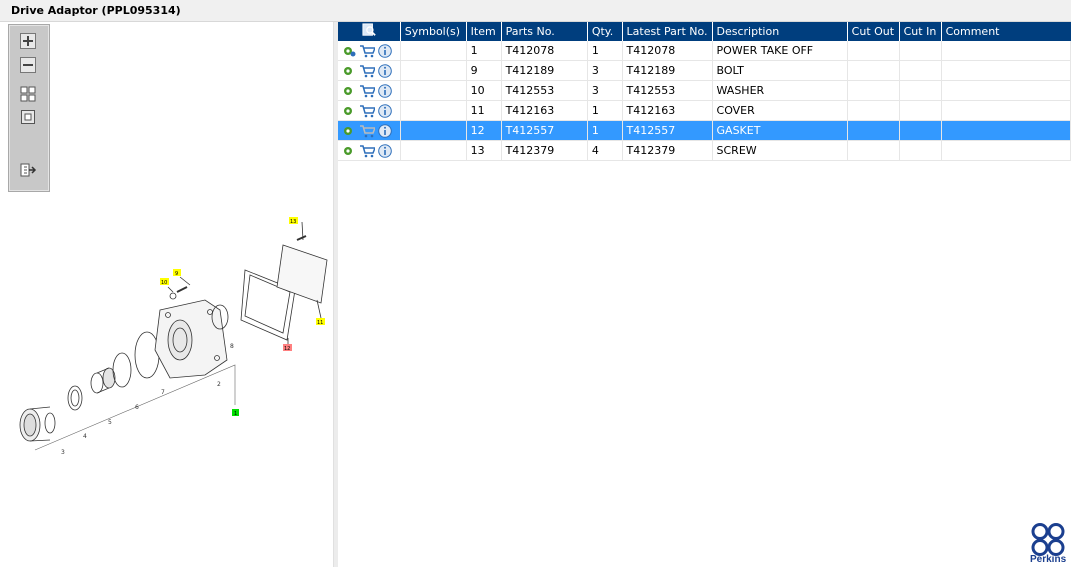 The height and width of the screenshot is (567, 1071). I want to click on latest-part-number-cell: T412189, so click(667, 70).